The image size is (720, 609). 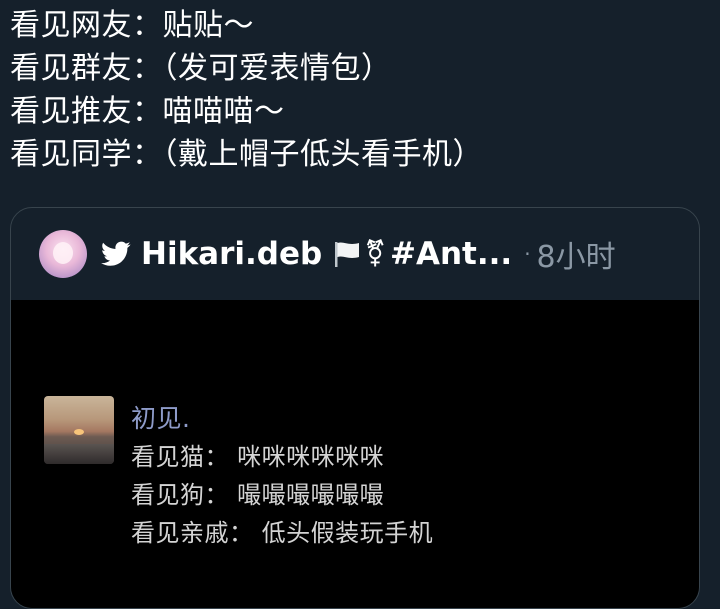 I want to click on white-flag-icon, so click(x=347, y=254).